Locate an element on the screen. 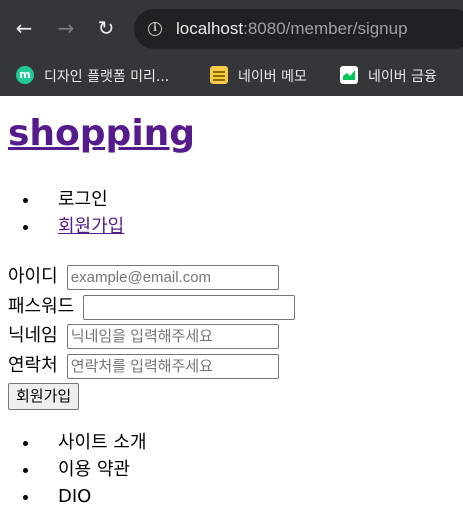  address-bar: i localhost:8080/member/signup is located at coordinates (298, 29).